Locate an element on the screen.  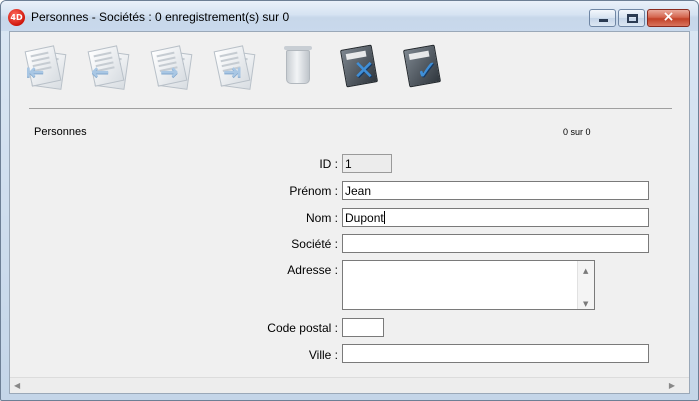
code-postal-label: Code postal : is located at coordinates (302, 328).